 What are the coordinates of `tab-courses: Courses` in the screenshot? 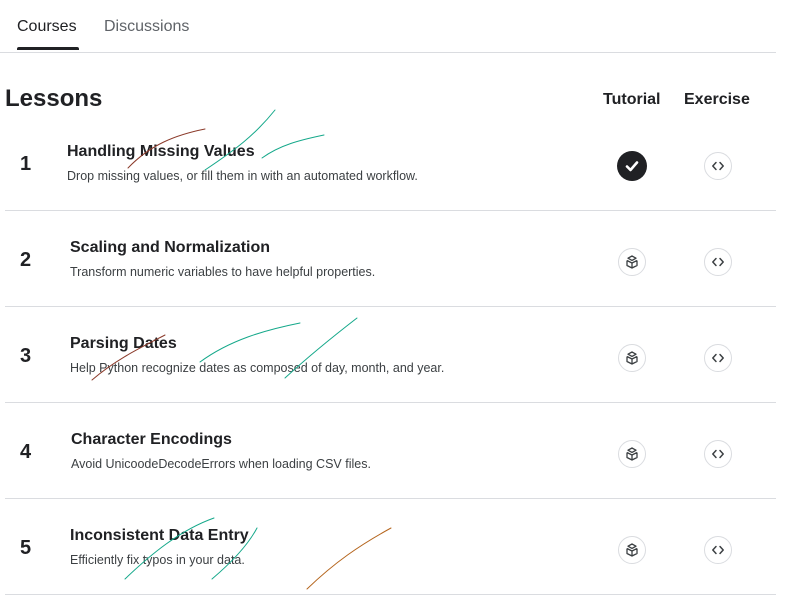 It's located at (47, 27).